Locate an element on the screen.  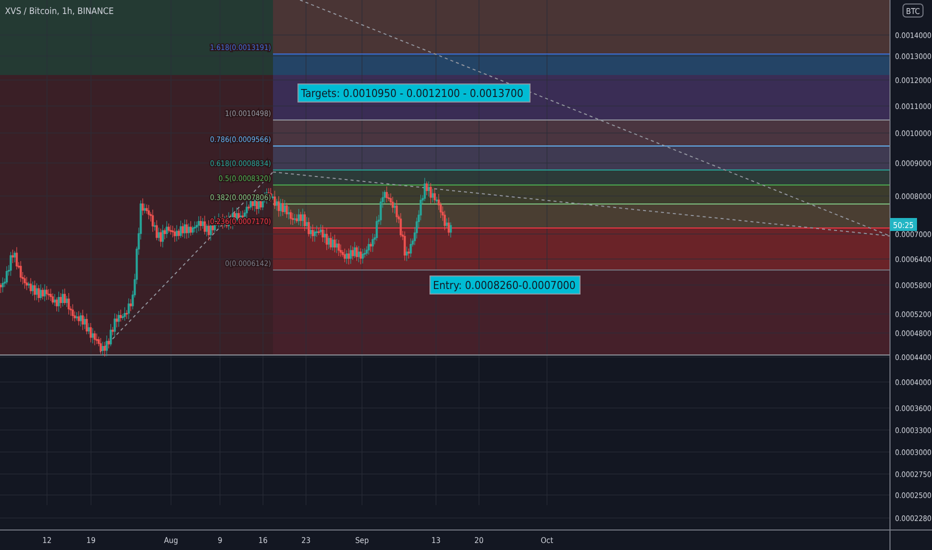
trend-line is located at coordinates (187, 262).